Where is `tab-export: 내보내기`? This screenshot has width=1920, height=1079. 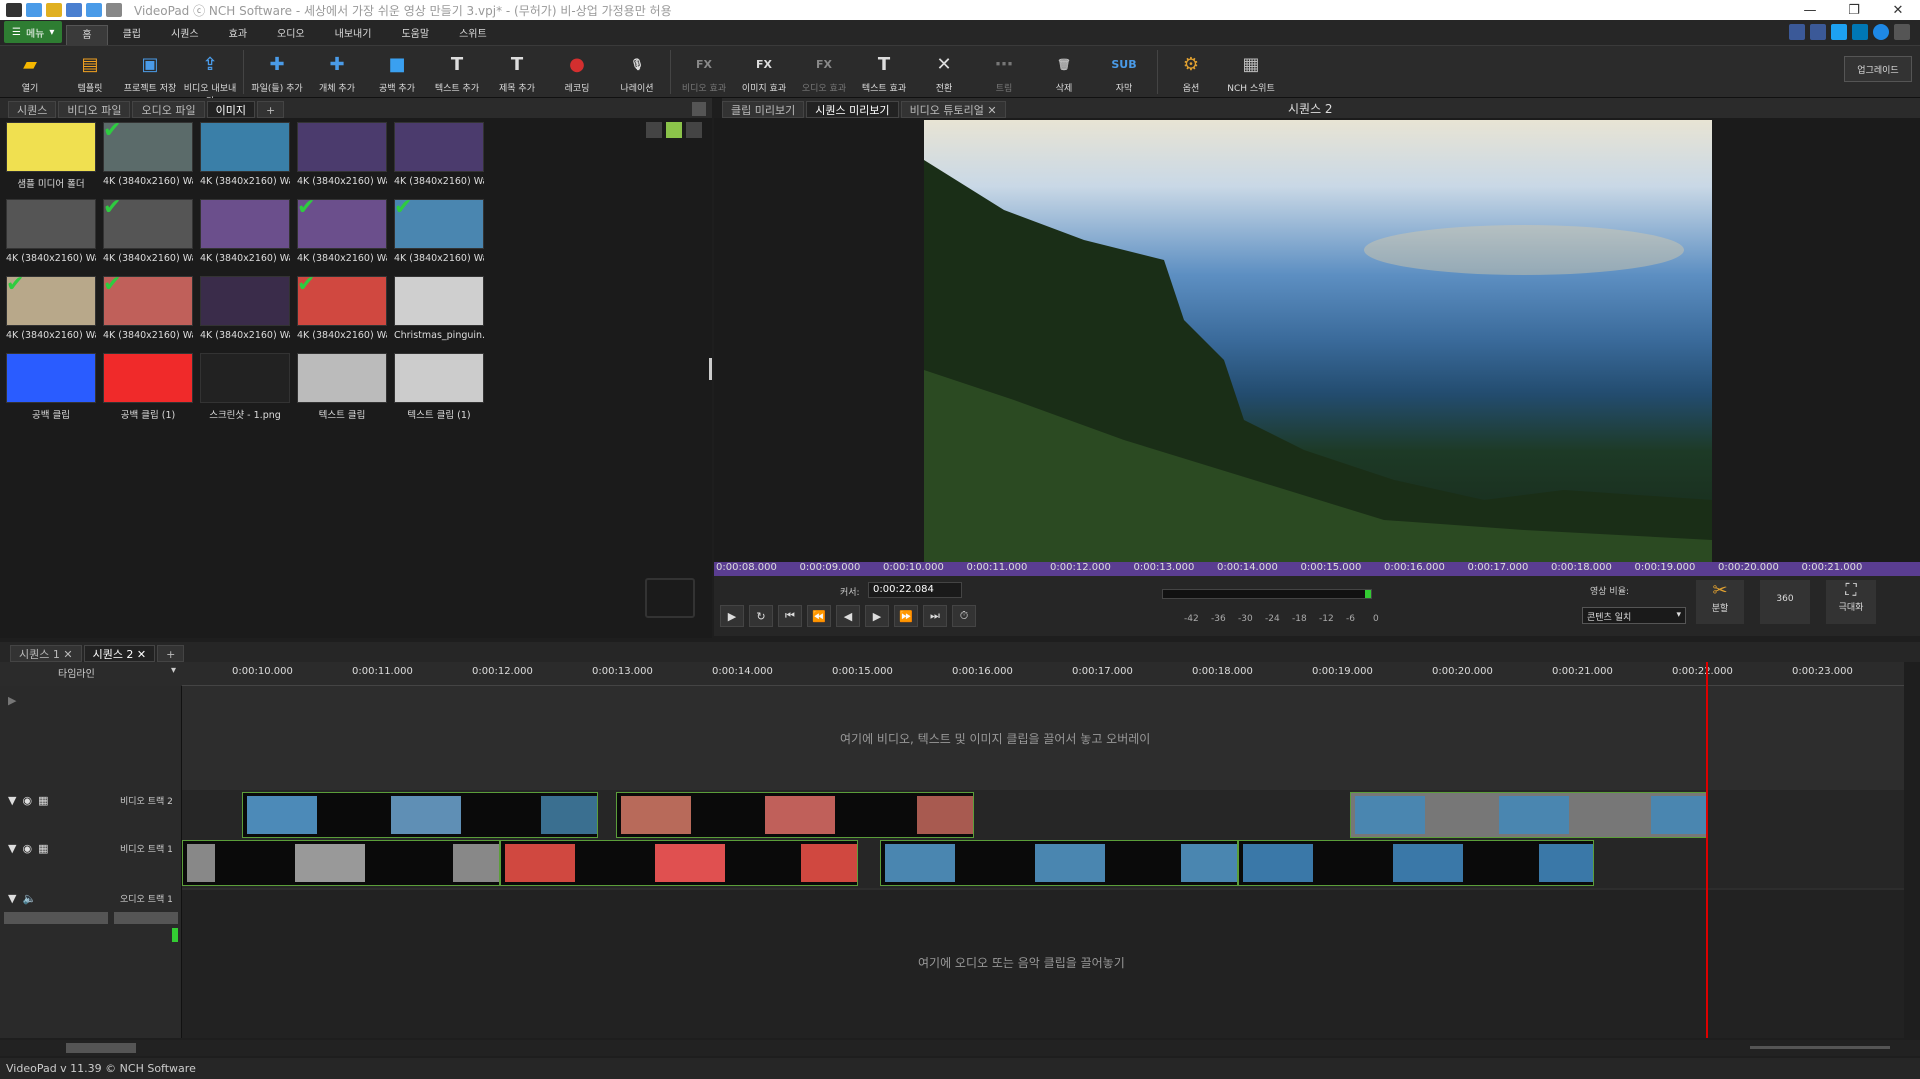
tab-export: 내보내기 is located at coordinates (353, 35).